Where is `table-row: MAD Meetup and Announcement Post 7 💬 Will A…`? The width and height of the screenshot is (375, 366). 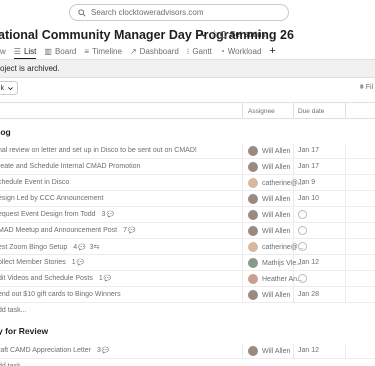
table-row: MAD Meetup and Announcement Post 7 💬 Will A… is located at coordinates (187, 231).